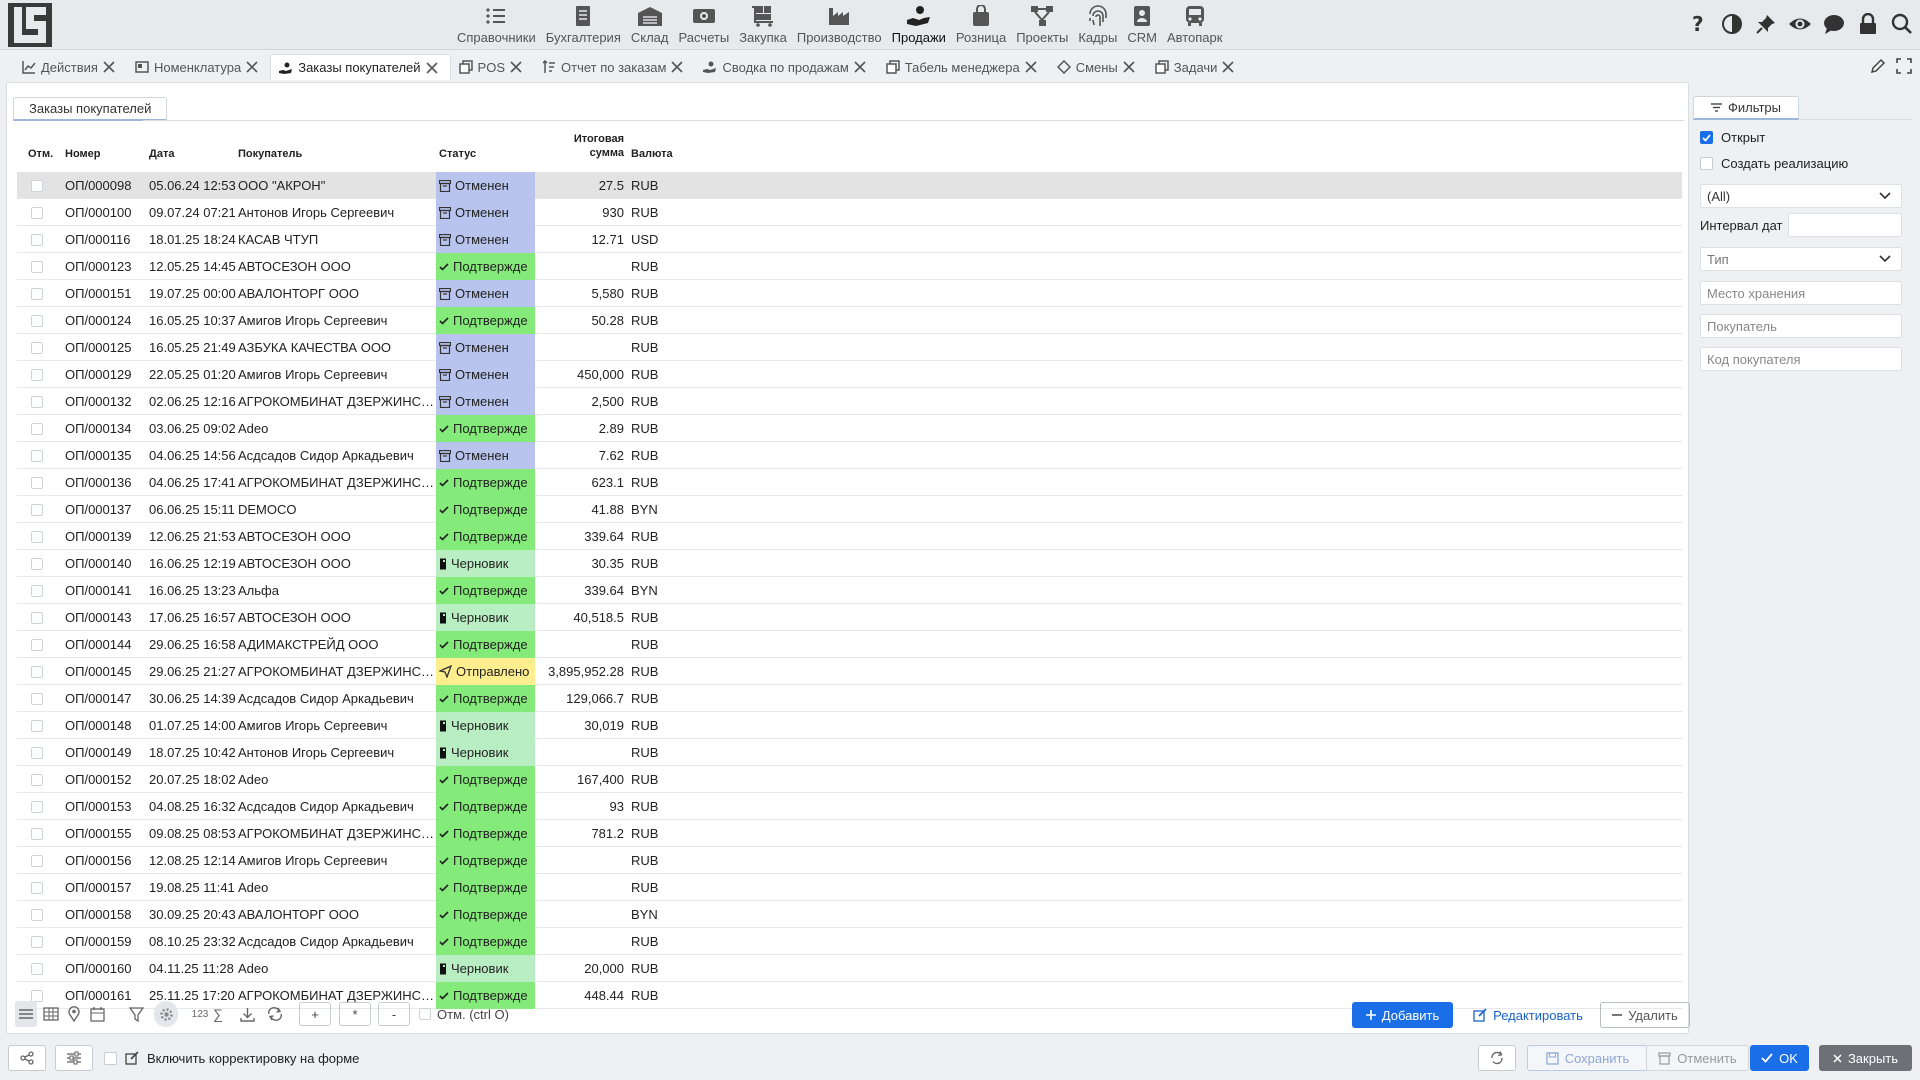 Image resolution: width=1920 pixels, height=1080 pixels. Describe the element at coordinates (849, 887) in the screenshot. I see `table-row: ОП/000157 19.08.25 11:41 Adeo Подтвержде RUB` at that location.